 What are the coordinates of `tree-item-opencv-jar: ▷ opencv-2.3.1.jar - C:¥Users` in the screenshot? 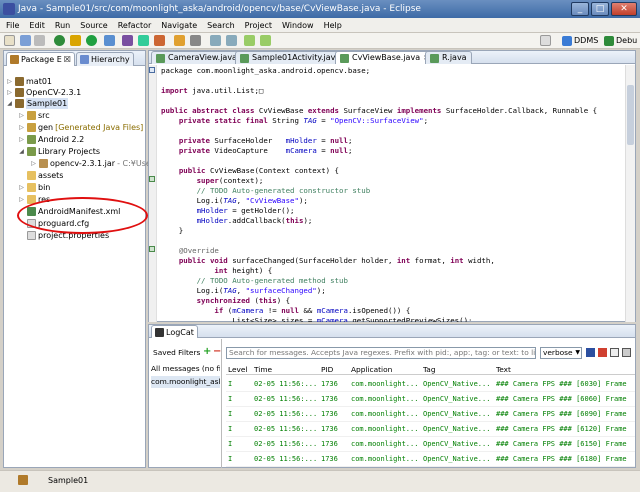 It's located at (94, 163).